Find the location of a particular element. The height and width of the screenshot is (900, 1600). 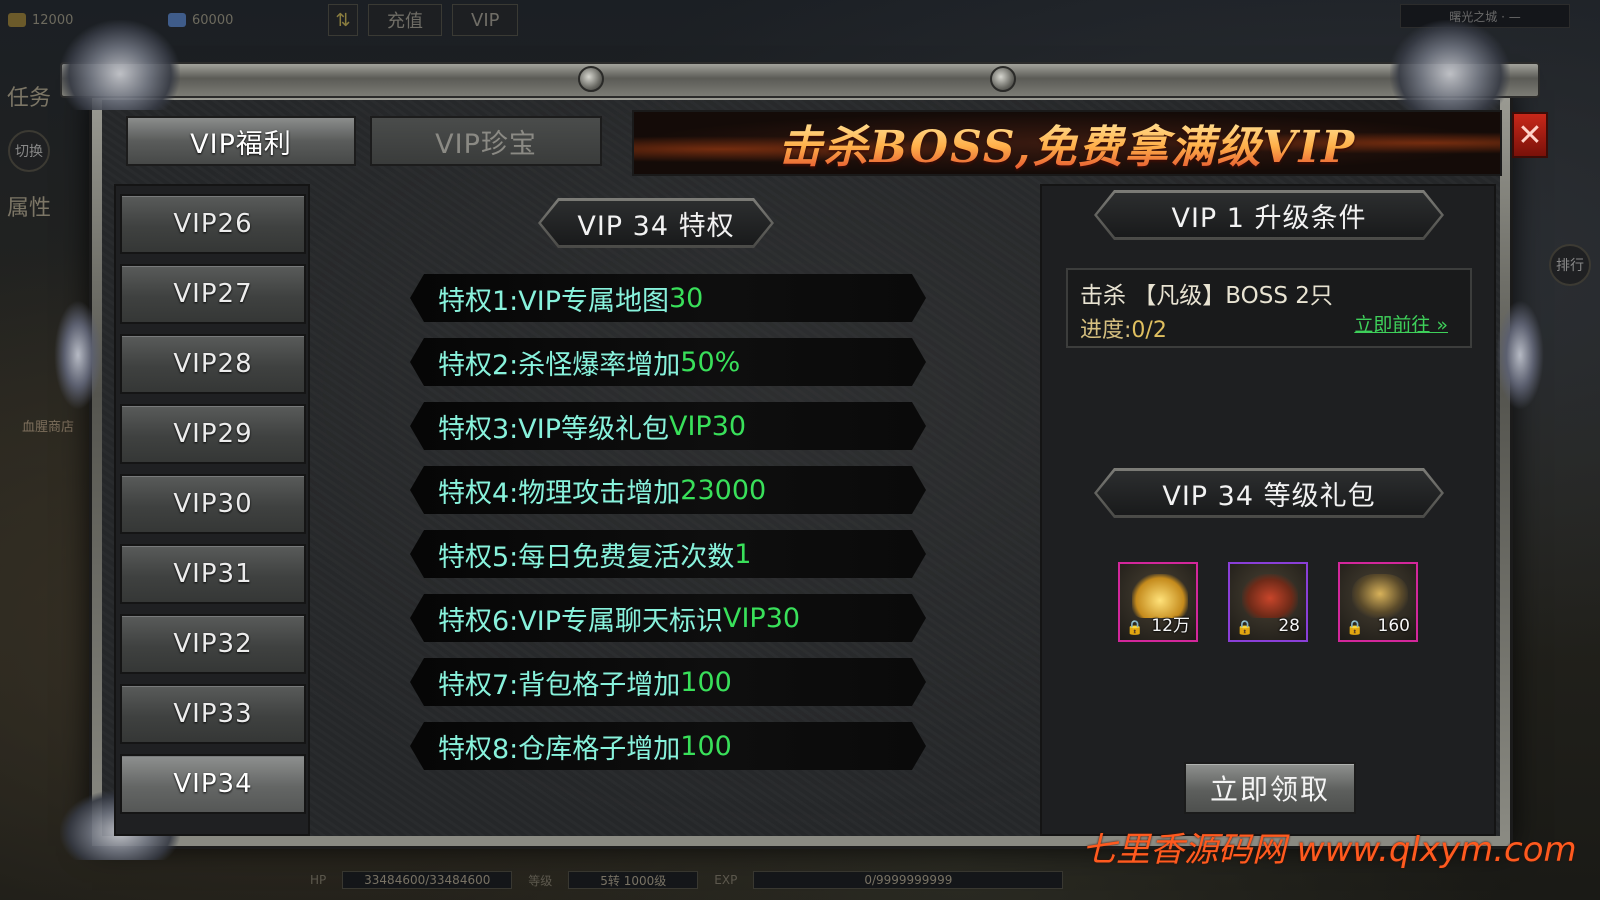

level-label: 等级 is located at coordinates (540, 880).